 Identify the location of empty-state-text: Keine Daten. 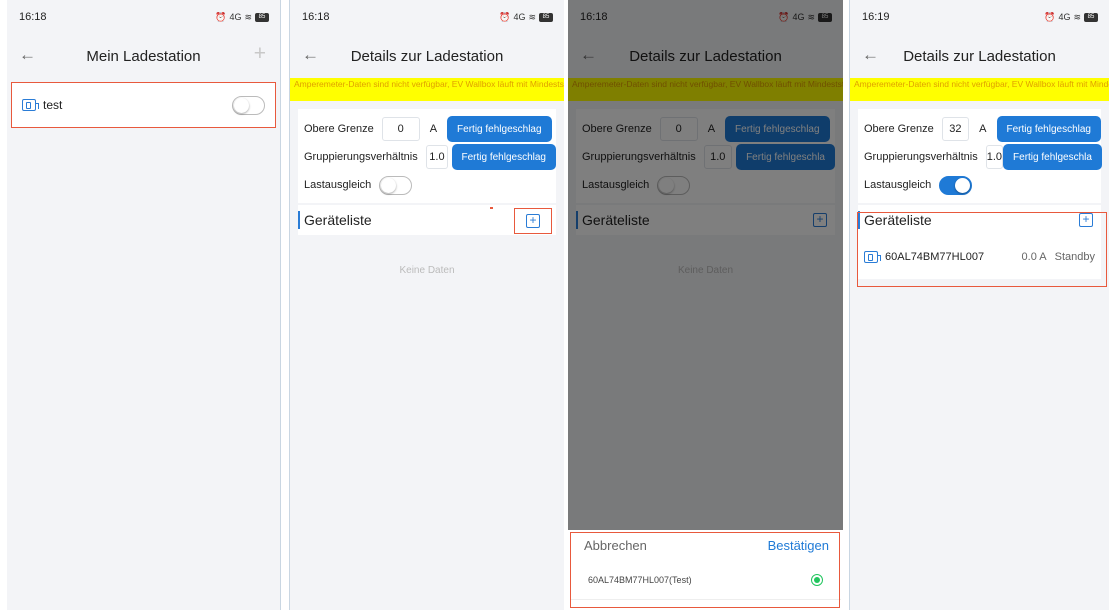
(427, 270).